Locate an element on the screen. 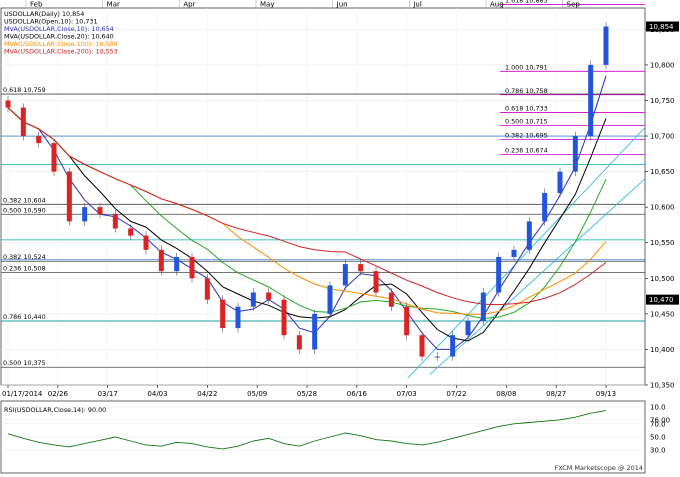  candle-body-07/22 is located at coordinates (483, 306).